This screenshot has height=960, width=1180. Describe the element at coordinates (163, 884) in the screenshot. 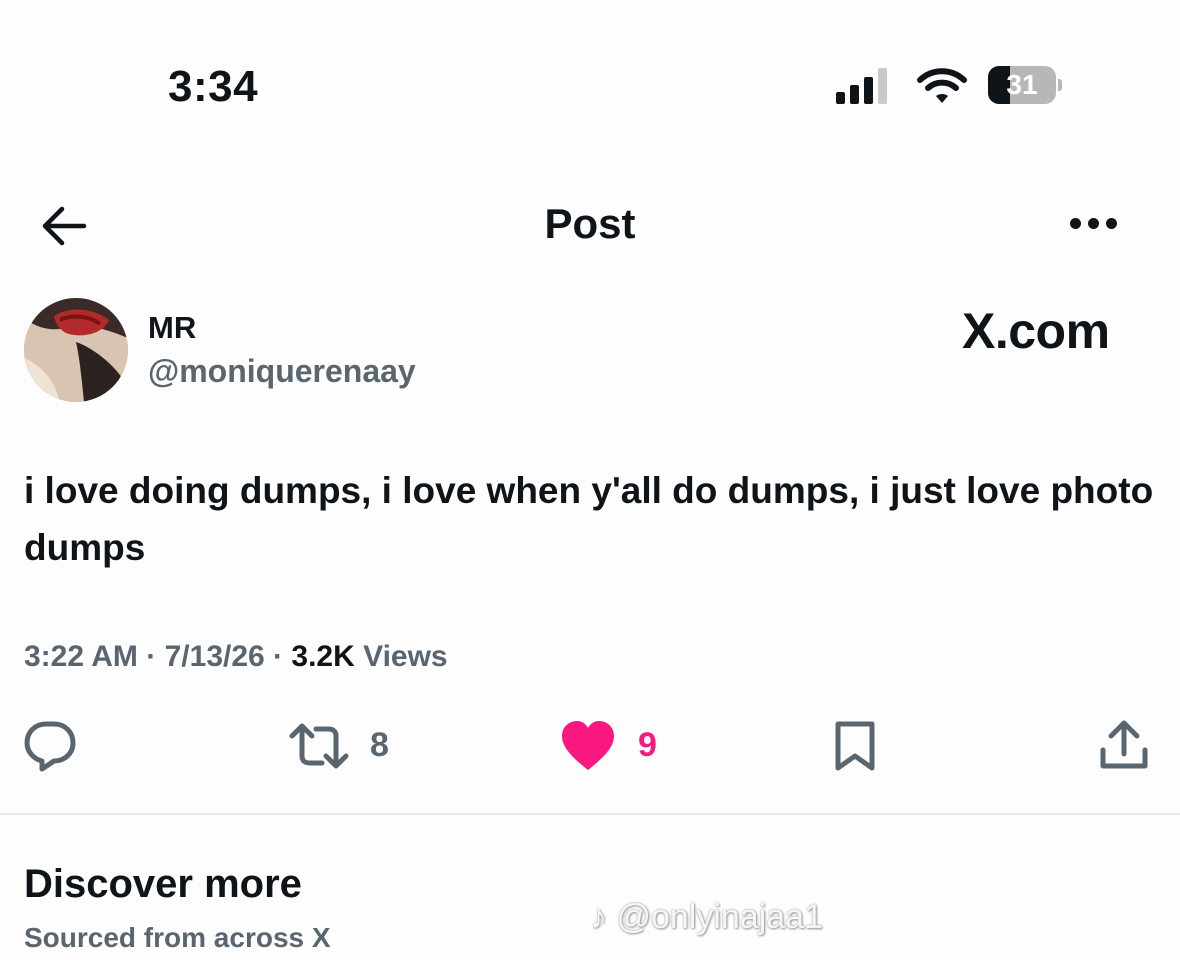

I see `discover-title: Discover more` at that location.